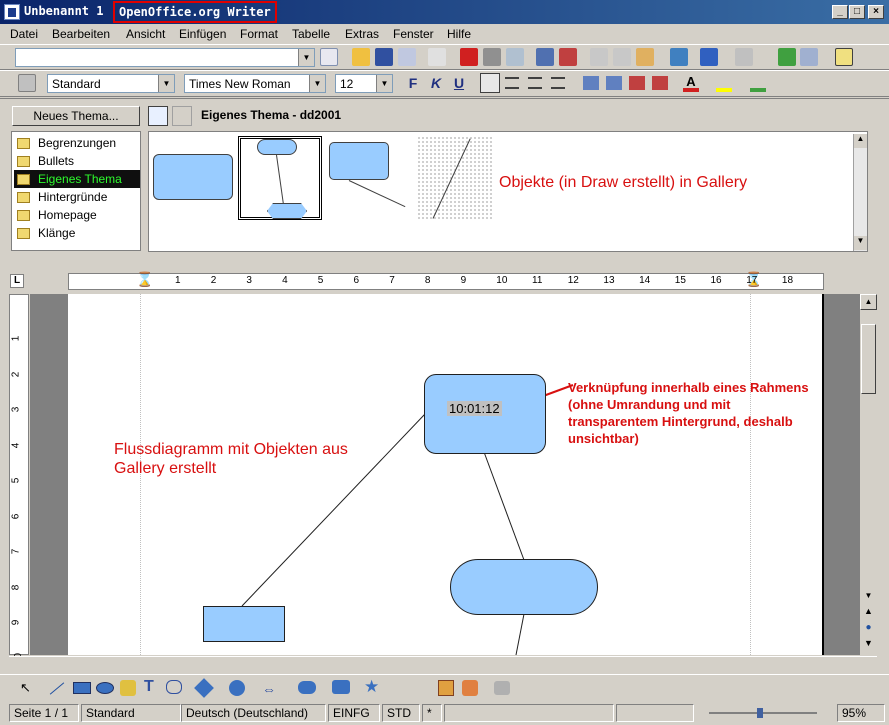  Describe the element at coordinates (436, 83) in the screenshot. I see `italic-button: K` at that location.